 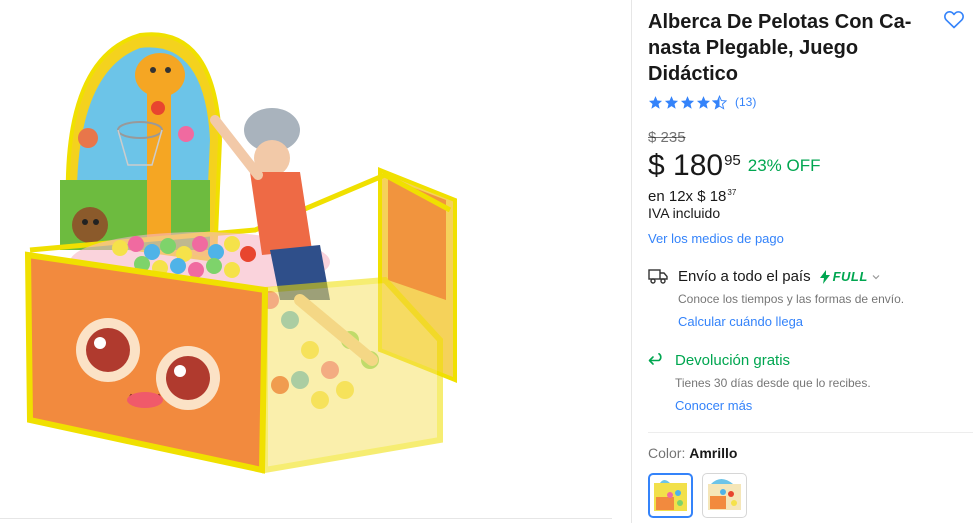 I want to click on reviews-count-link: (13), so click(x=745, y=102).